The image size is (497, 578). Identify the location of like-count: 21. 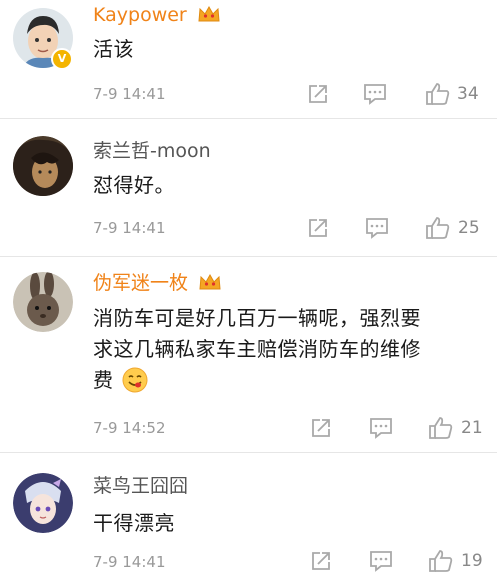
(472, 428).